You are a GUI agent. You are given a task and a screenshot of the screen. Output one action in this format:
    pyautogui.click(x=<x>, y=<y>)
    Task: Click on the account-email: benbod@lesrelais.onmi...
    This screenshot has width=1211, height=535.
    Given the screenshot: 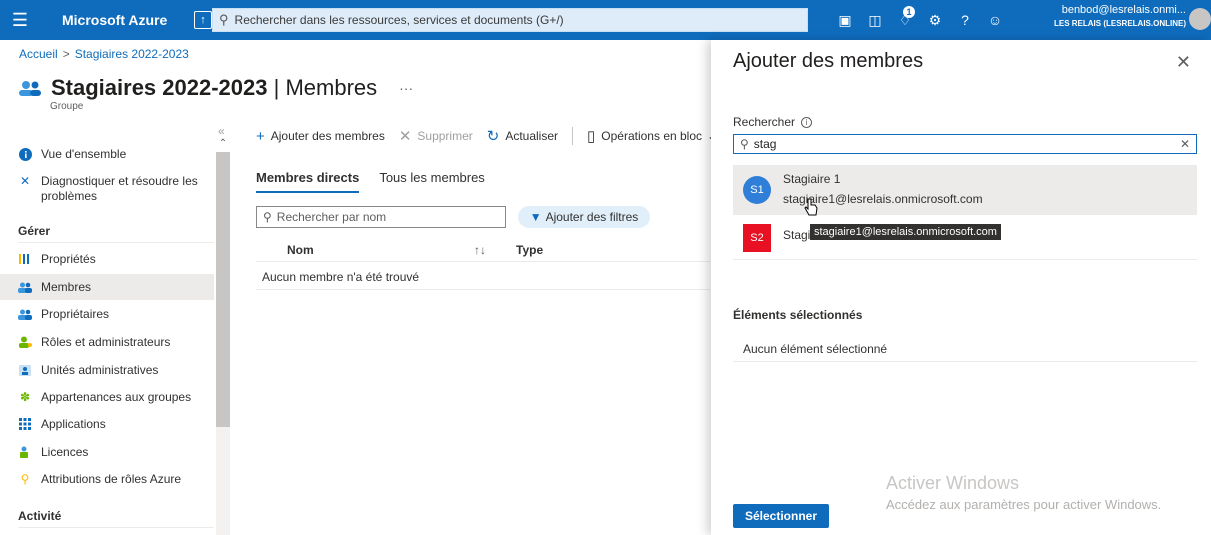 What is the action you would take?
    pyautogui.click(x=1123, y=10)
    